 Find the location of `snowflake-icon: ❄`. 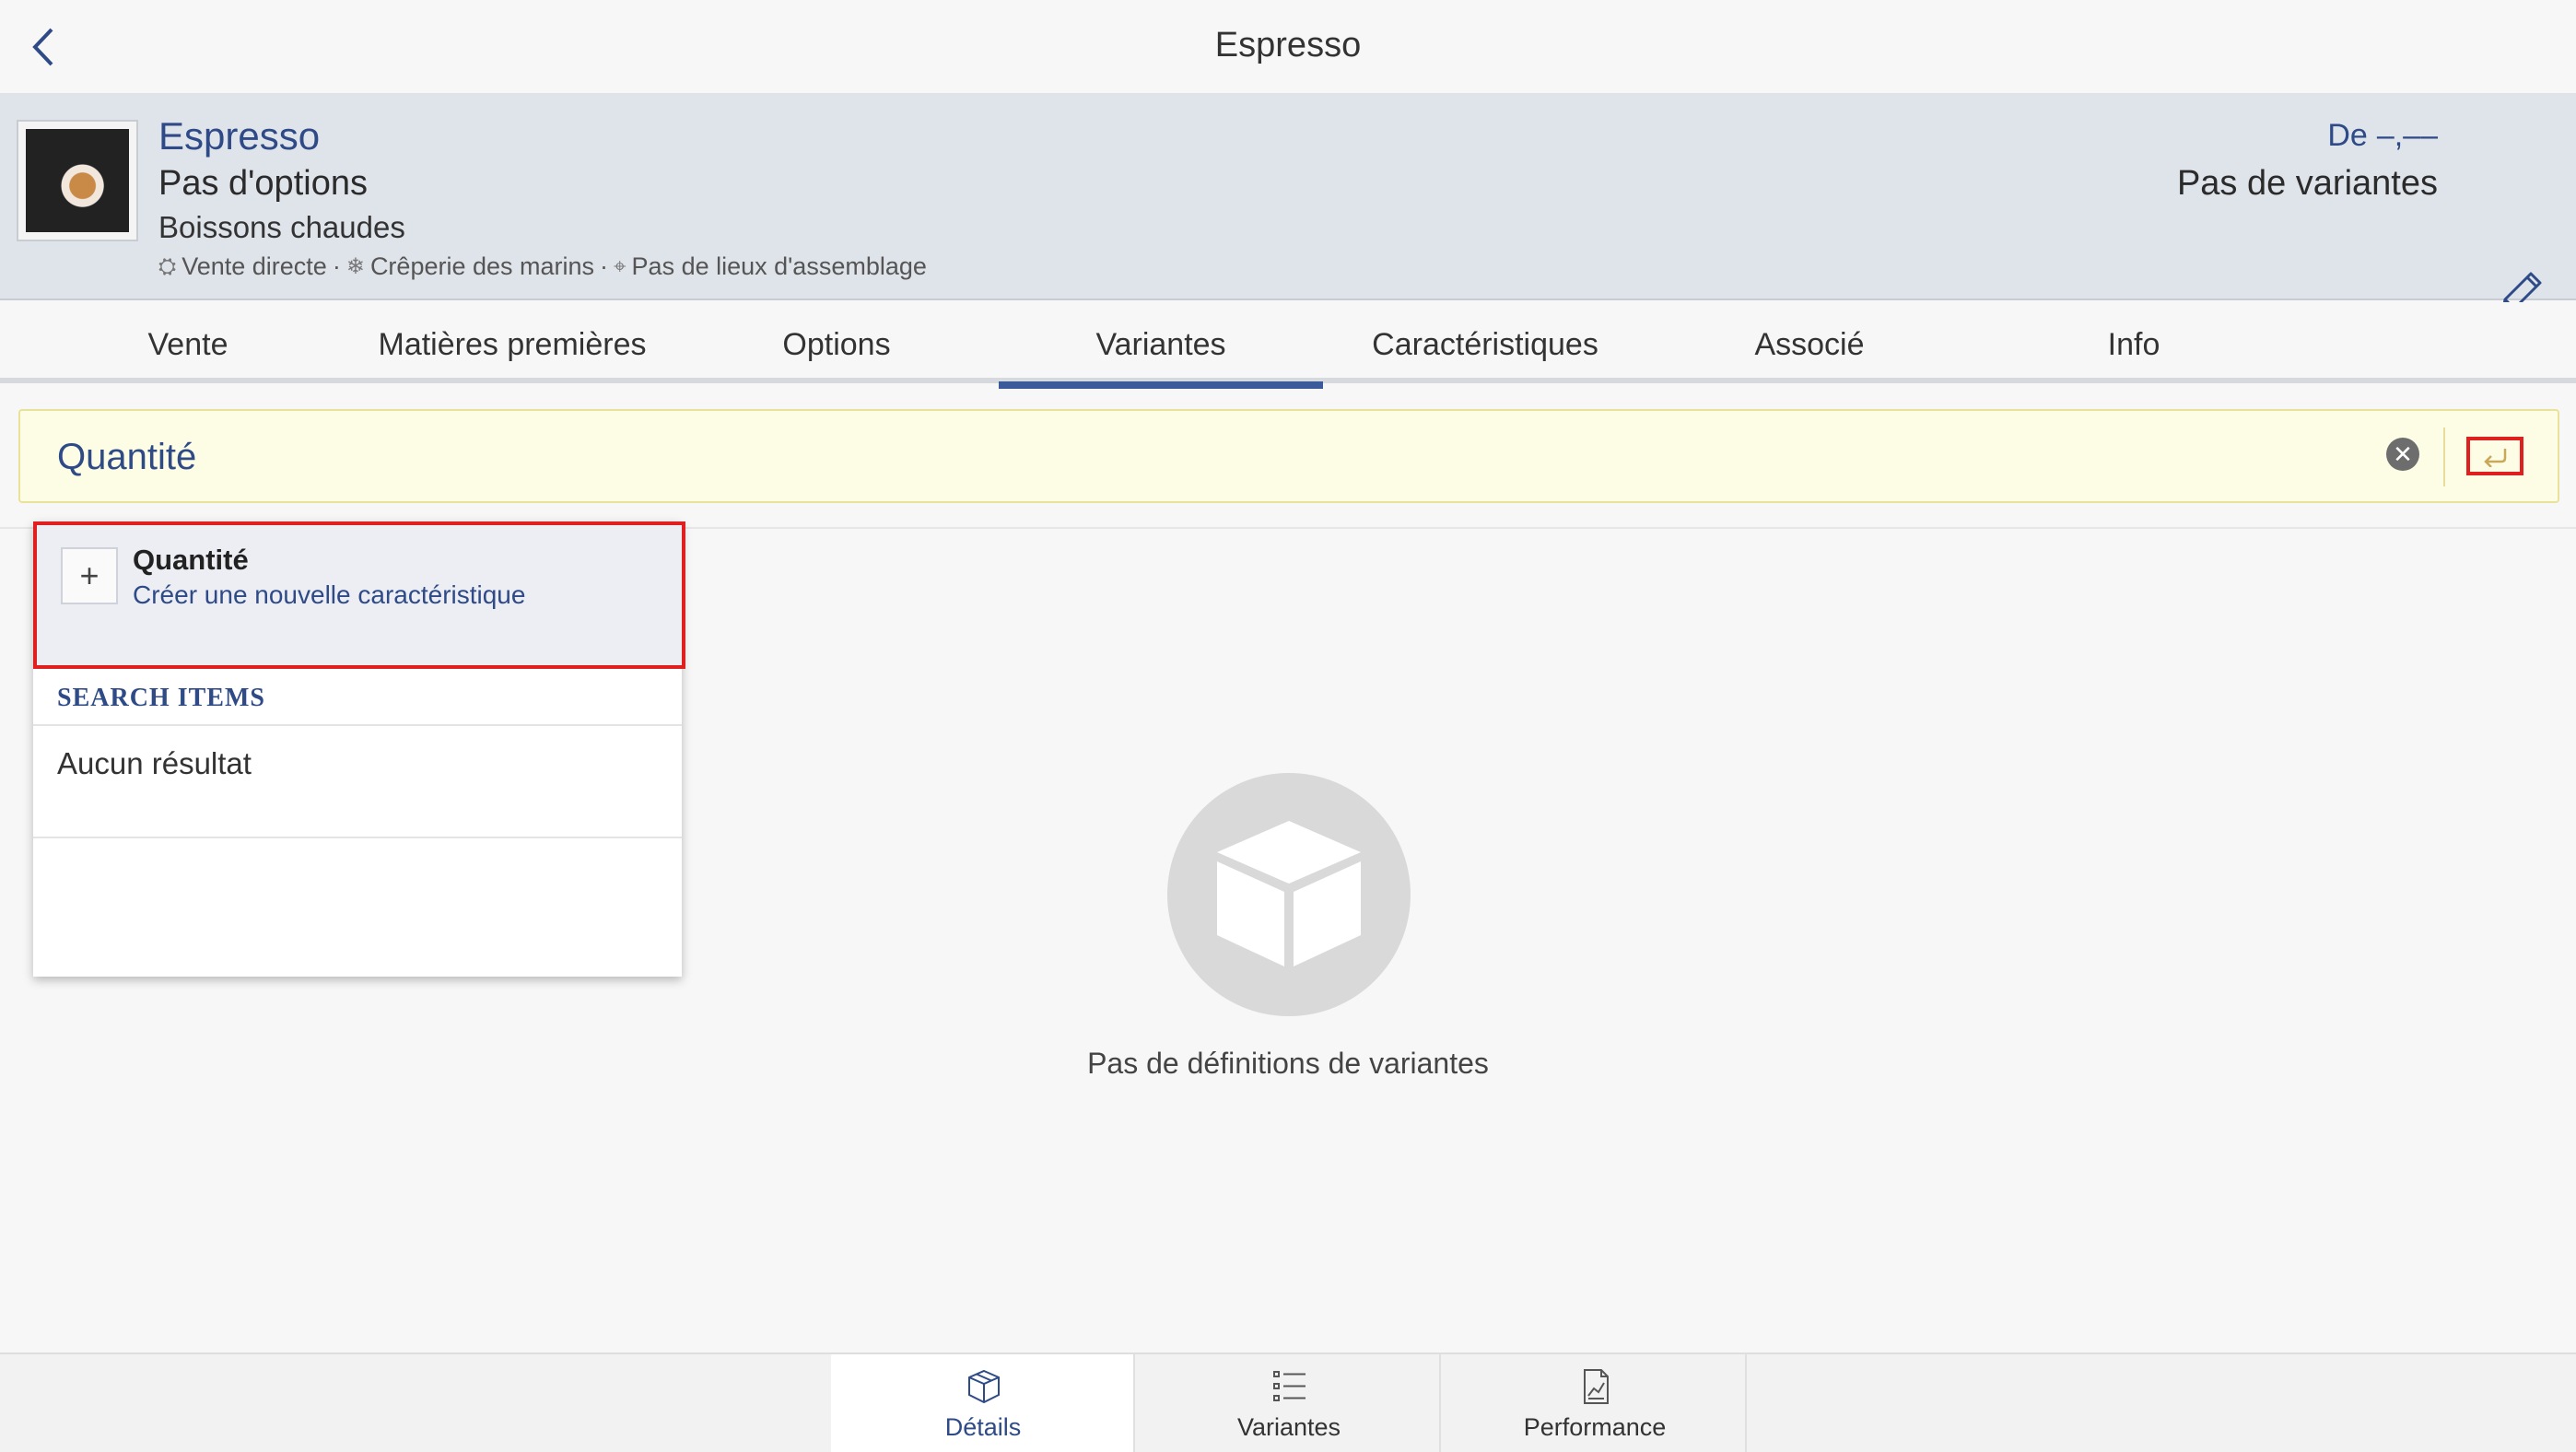

snowflake-icon: ❄ is located at coordinates (355, 267).